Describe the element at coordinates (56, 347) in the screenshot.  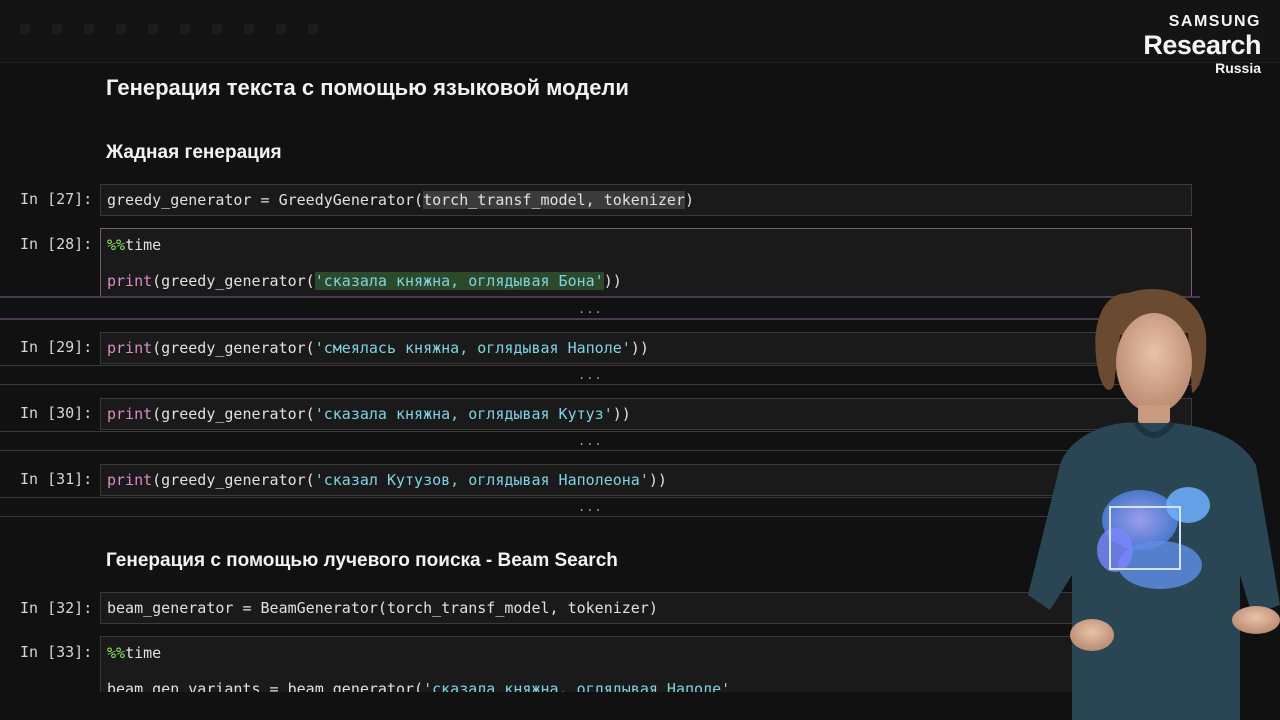
I see `cell-prompt: In [29]:` at that location.